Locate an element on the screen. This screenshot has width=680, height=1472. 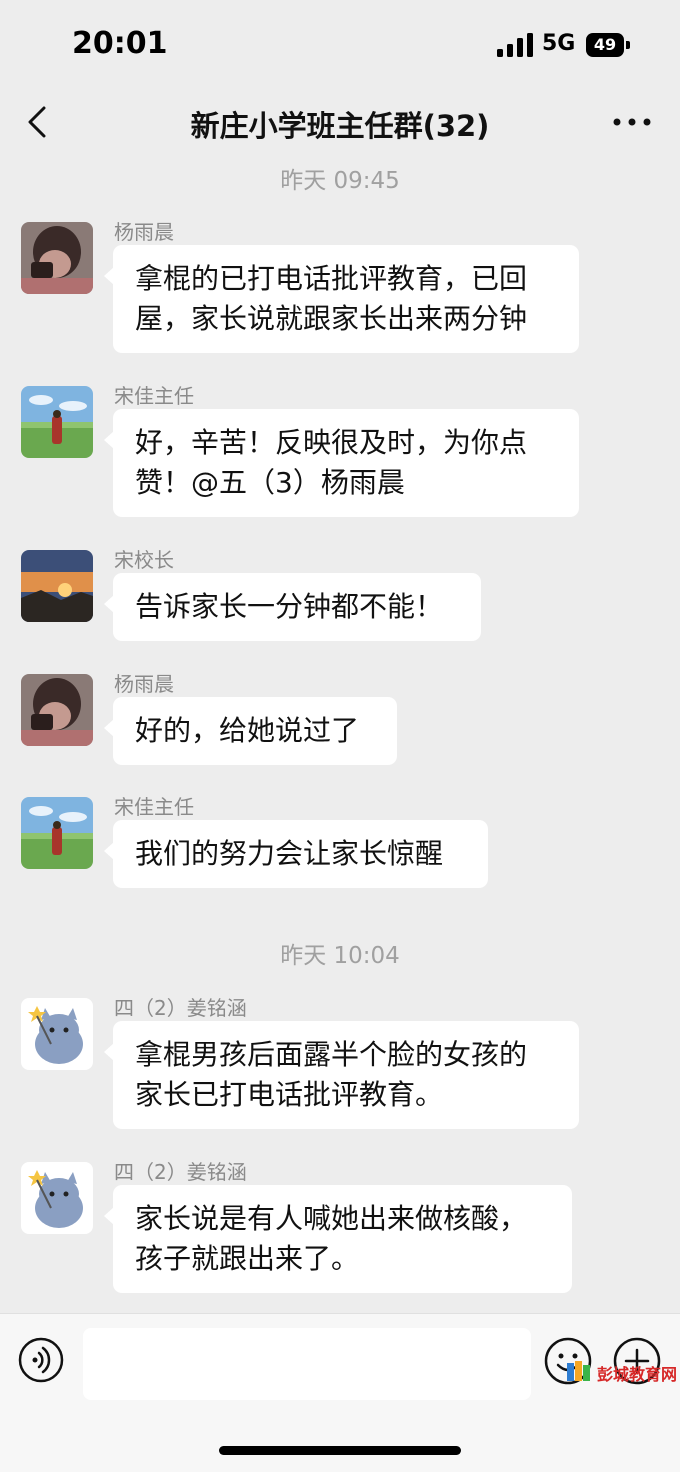
message-text: 好的，给她说过了 is located at coordinates (247, 730).